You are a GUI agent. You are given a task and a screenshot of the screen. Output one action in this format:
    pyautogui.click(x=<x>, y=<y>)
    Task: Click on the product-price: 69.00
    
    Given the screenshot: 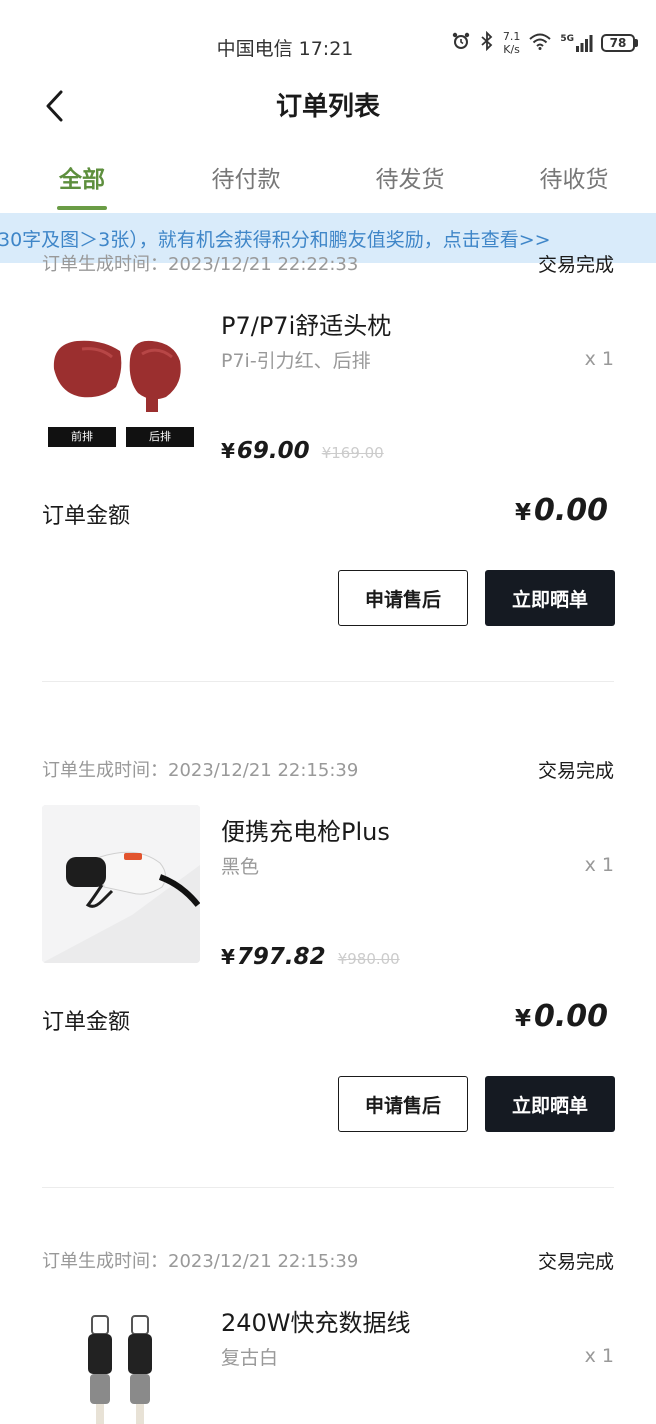 What is the action you would take?
    pyautogui.click(x=273, y=451)
    